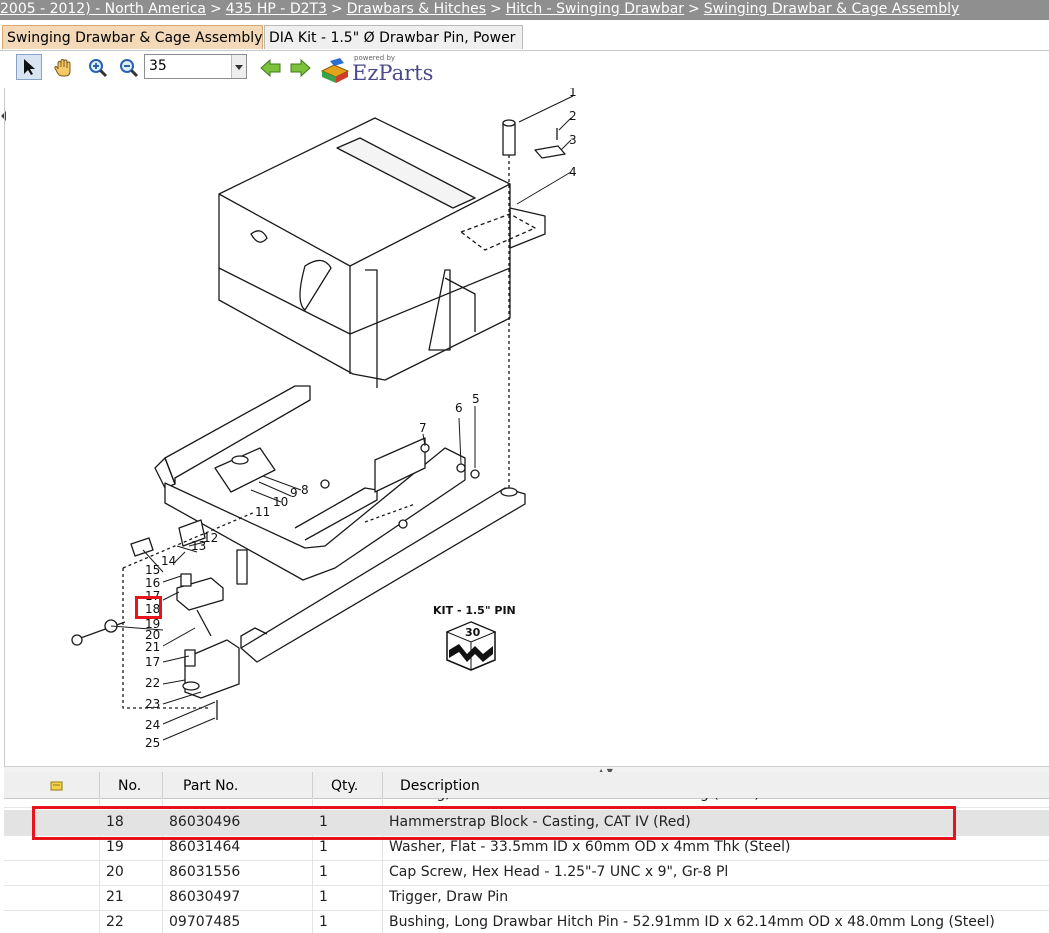 This screenshot has height=933, width=1049. I want to click on callout-10: 10, so click(280, 502).